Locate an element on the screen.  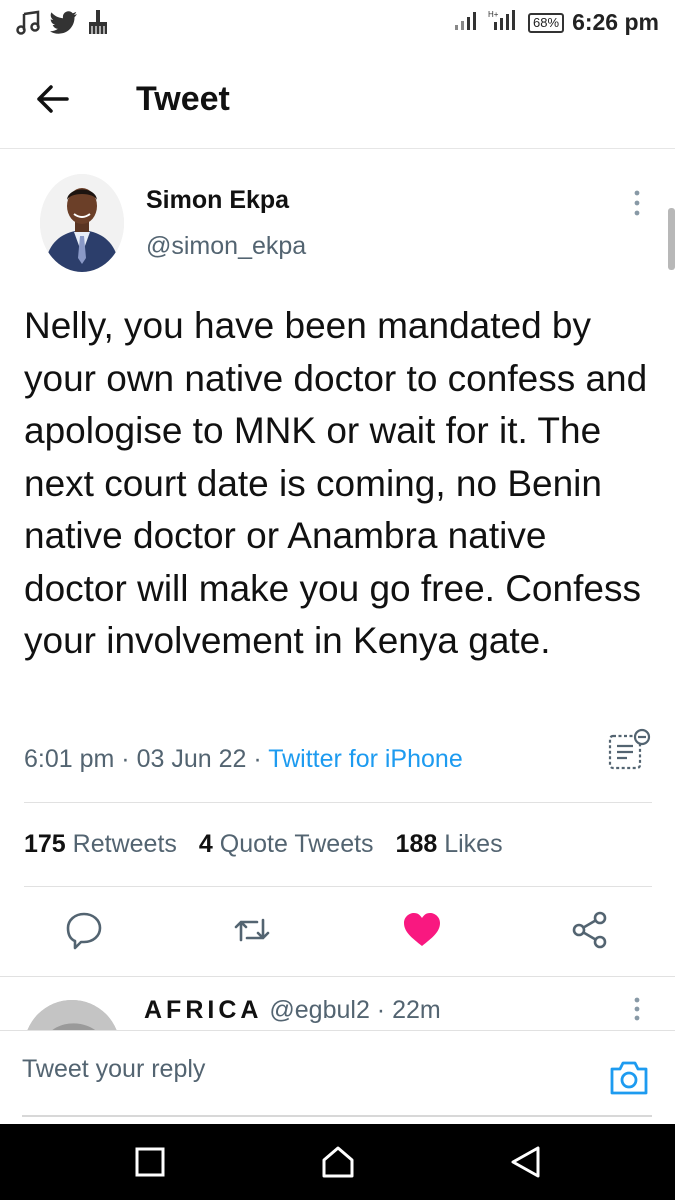
android-nav-bar is located at coordinates (337, 1162).